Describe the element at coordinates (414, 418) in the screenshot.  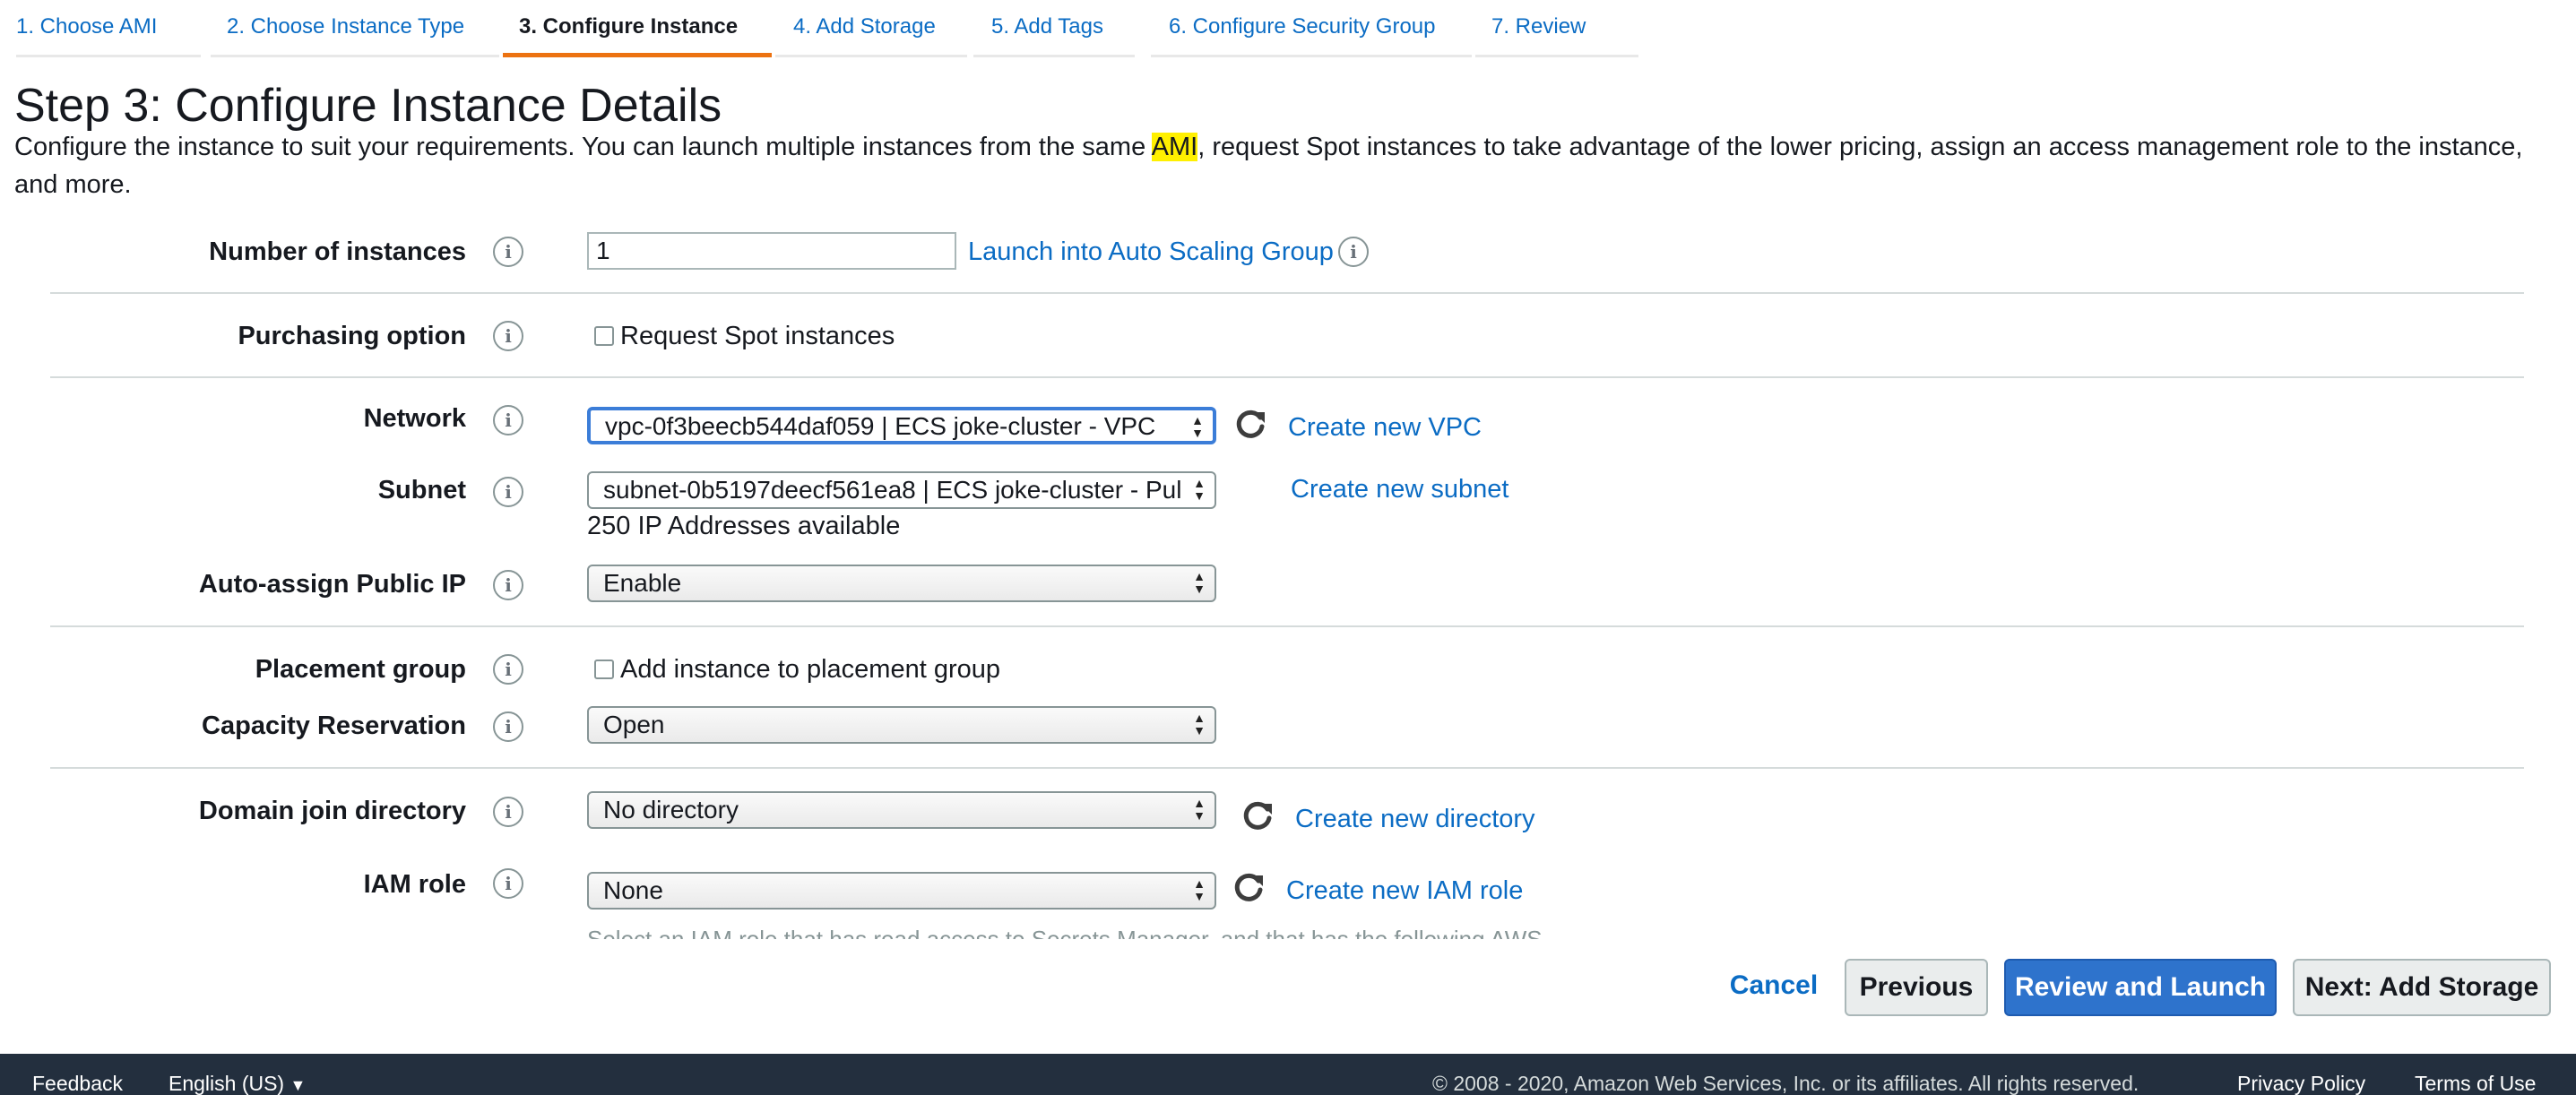
I see `network-label: Network` at that location.